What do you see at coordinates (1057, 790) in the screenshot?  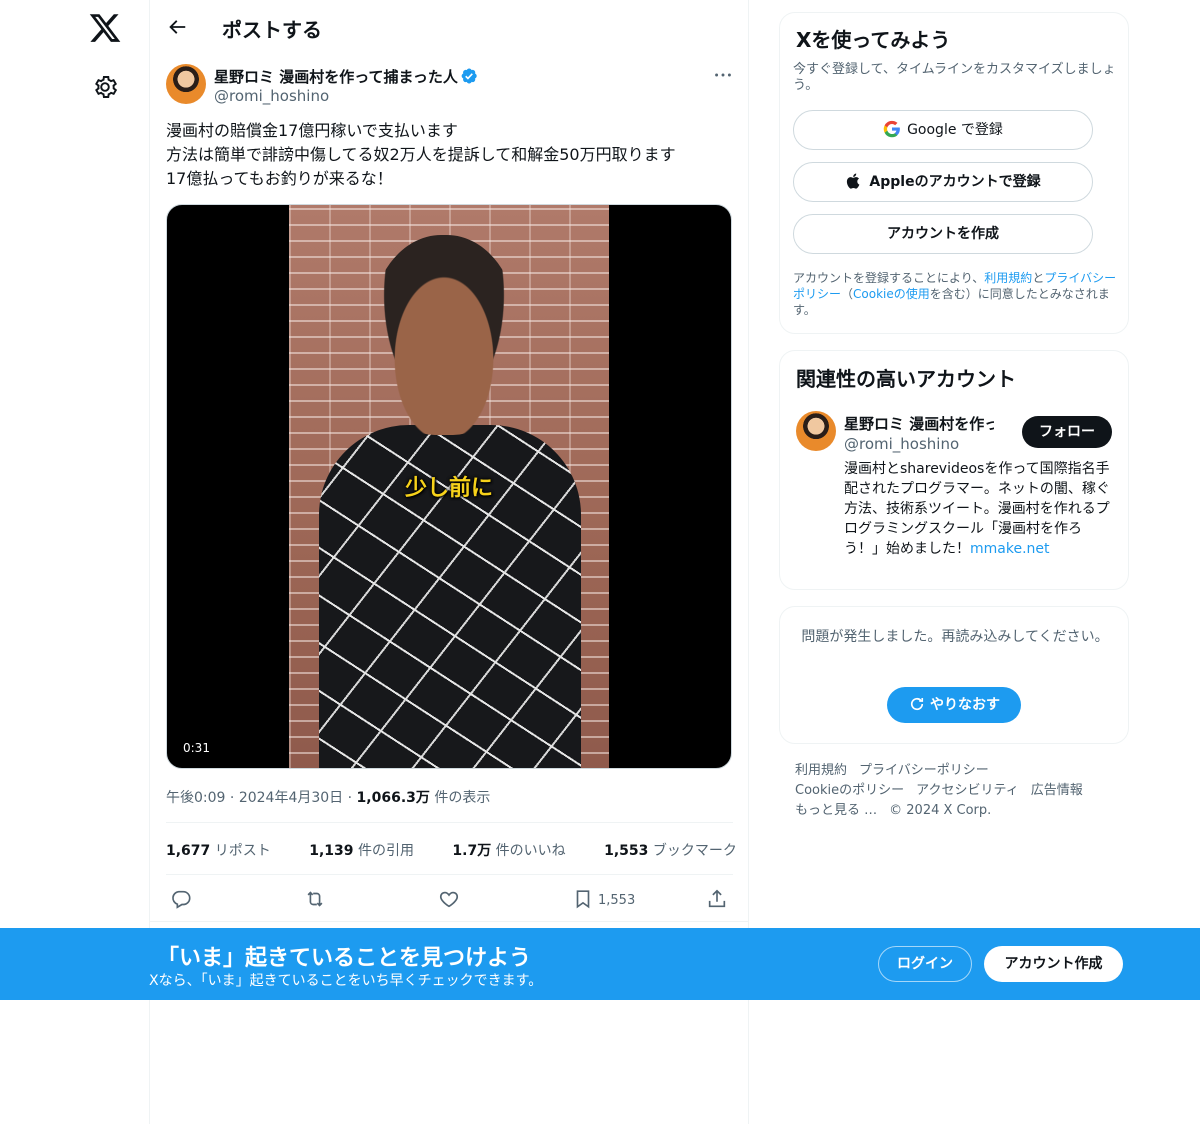 I see `footer-link: 広告情報` at bounding box center [1057, 790].